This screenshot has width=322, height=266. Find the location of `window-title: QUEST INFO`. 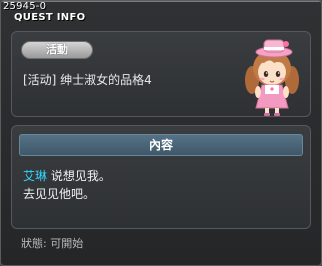

window-title: QUEST INFO is located at coordinates (50, 17).